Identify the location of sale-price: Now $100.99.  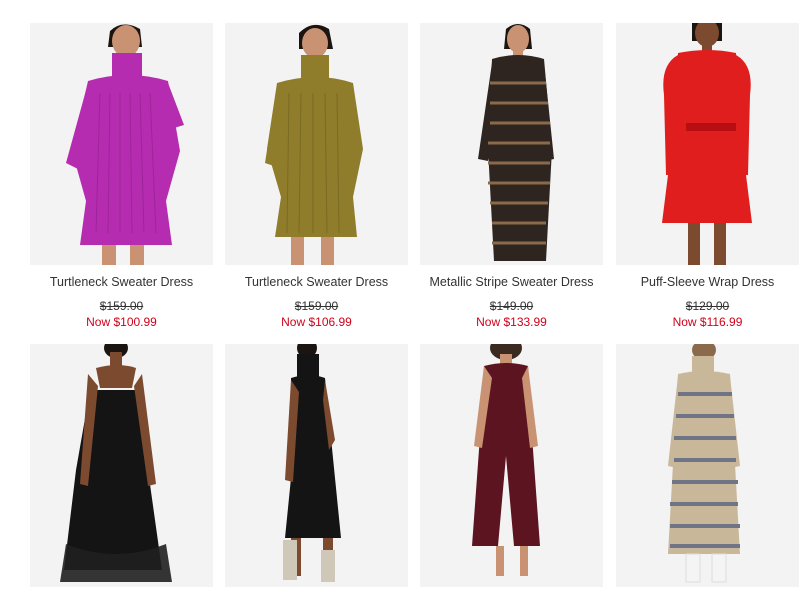
(121, 322).